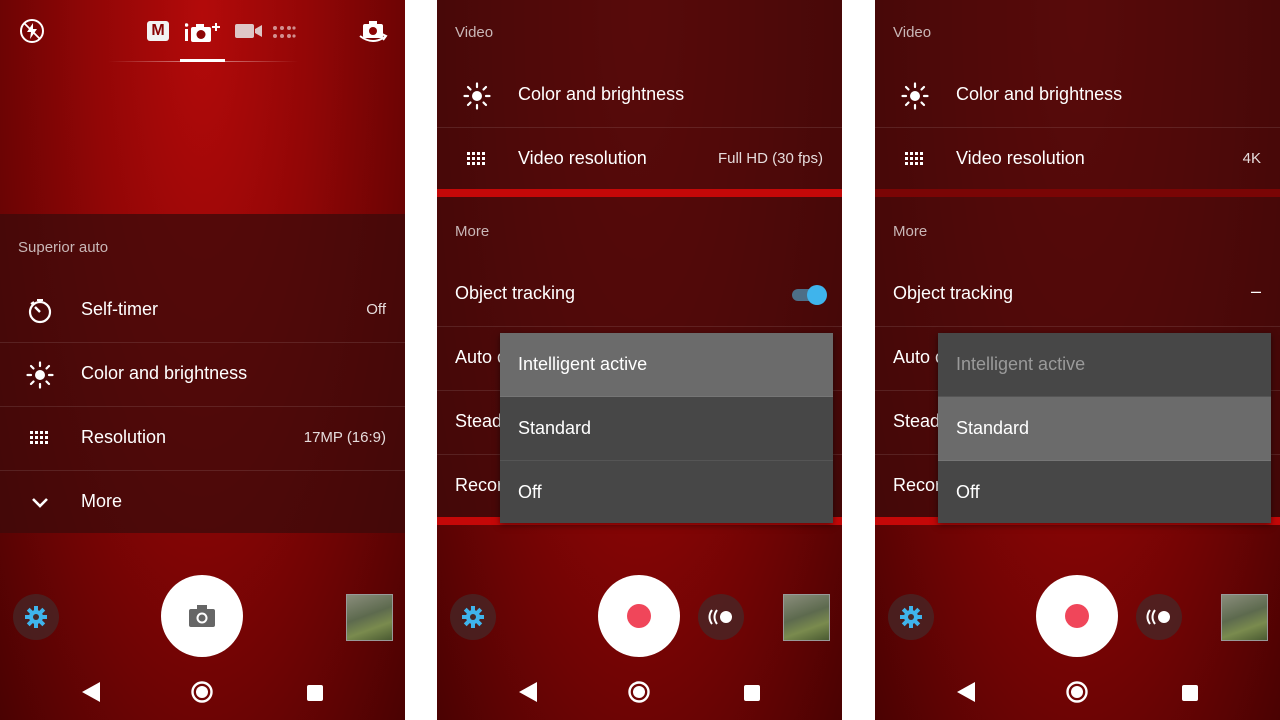 The image size is (1280, 720). I want to click on setting-row-resolution: Resolution 17MP (16:9), so click(202, 438).